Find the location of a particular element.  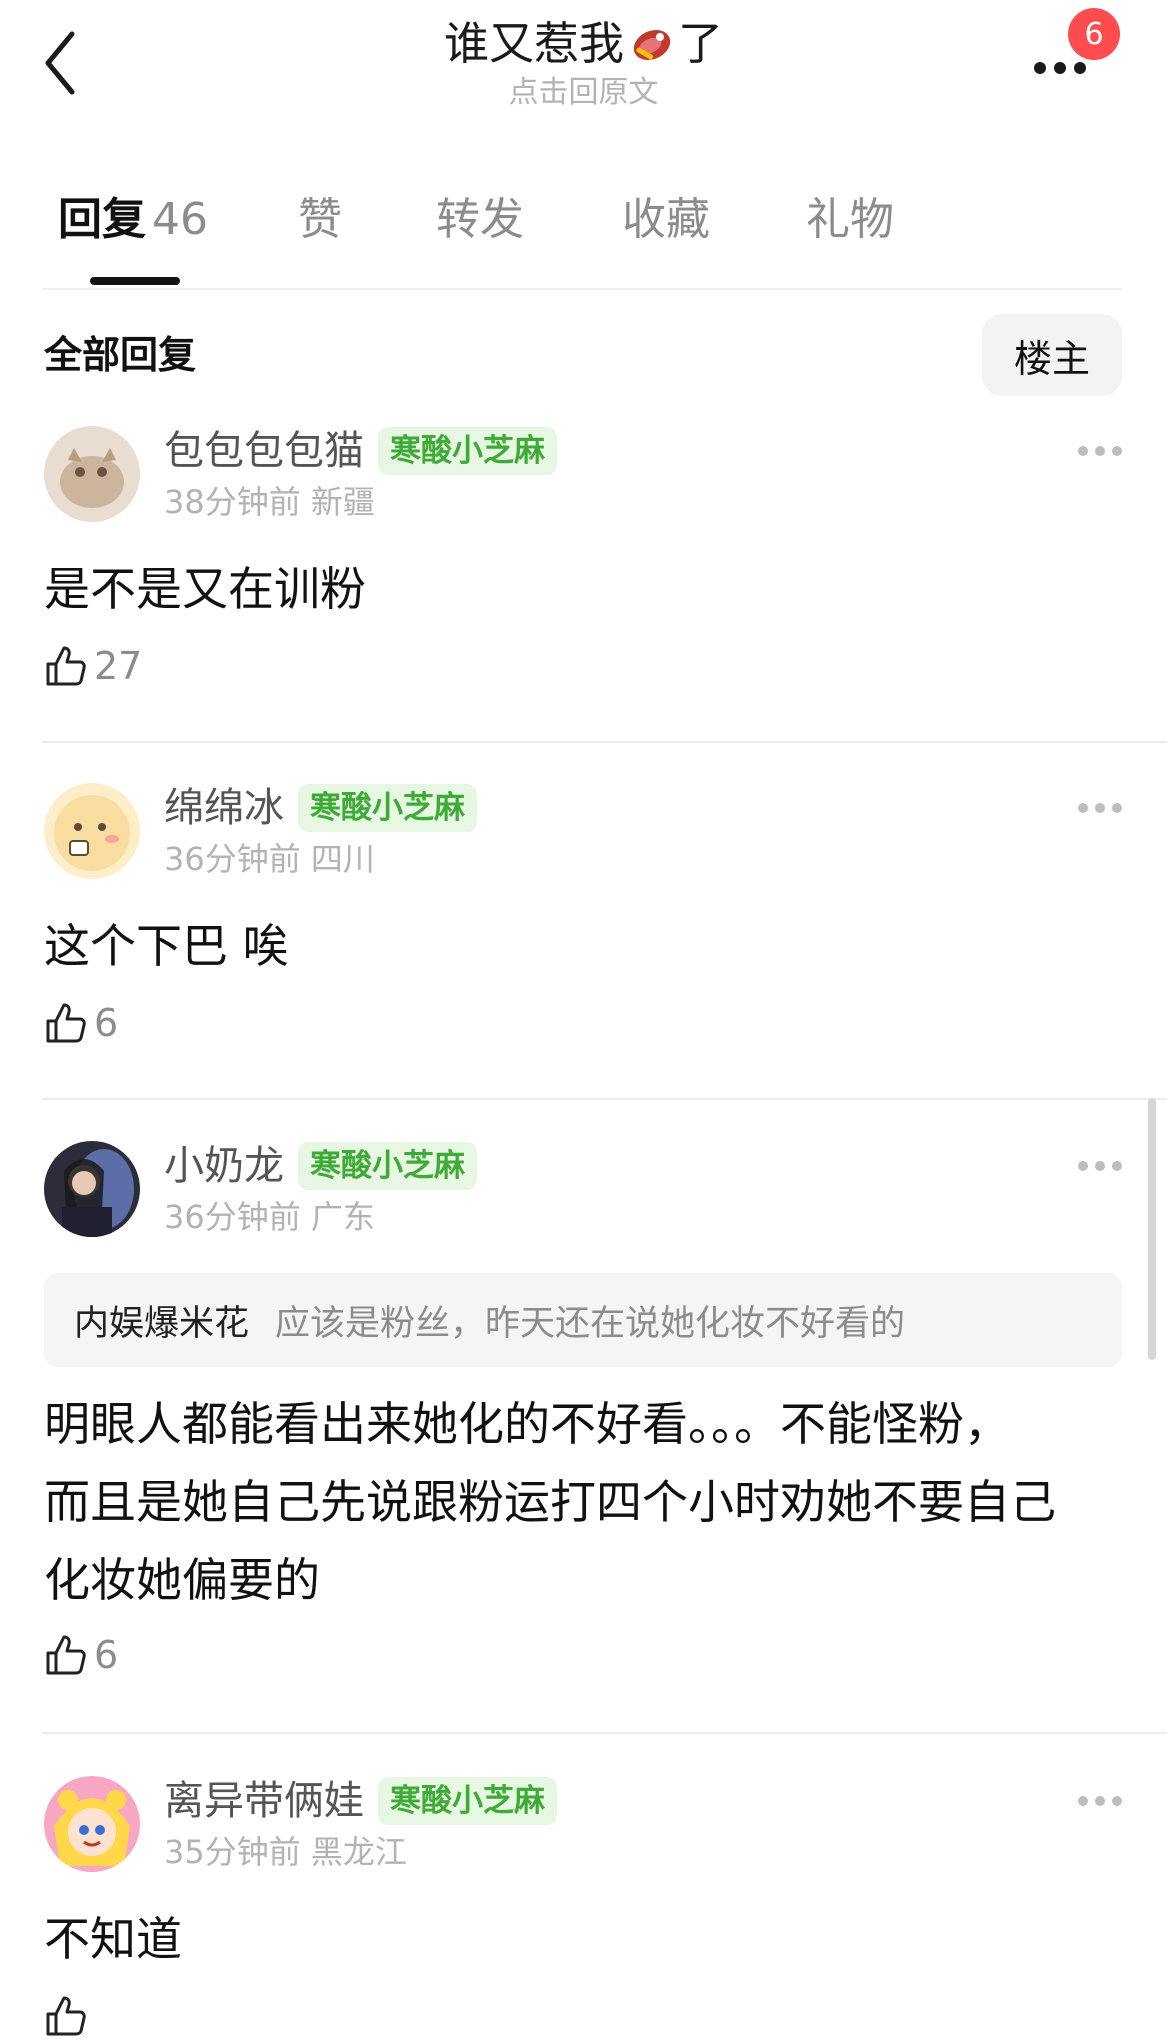

timestamp: 35分钟前 is located at coordinates (232, 1852).